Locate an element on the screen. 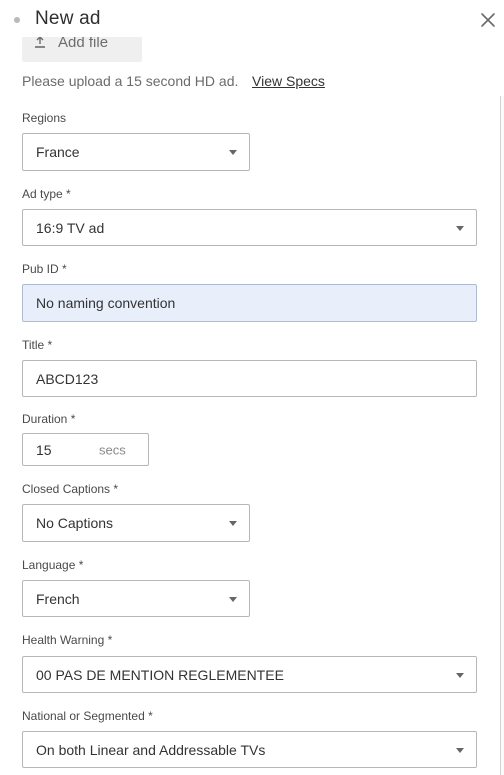 Image resolution: width=504 pixels, height=775 pixels. ad-type-value: 16:9 TV ad is located at coordinates (70, 227).